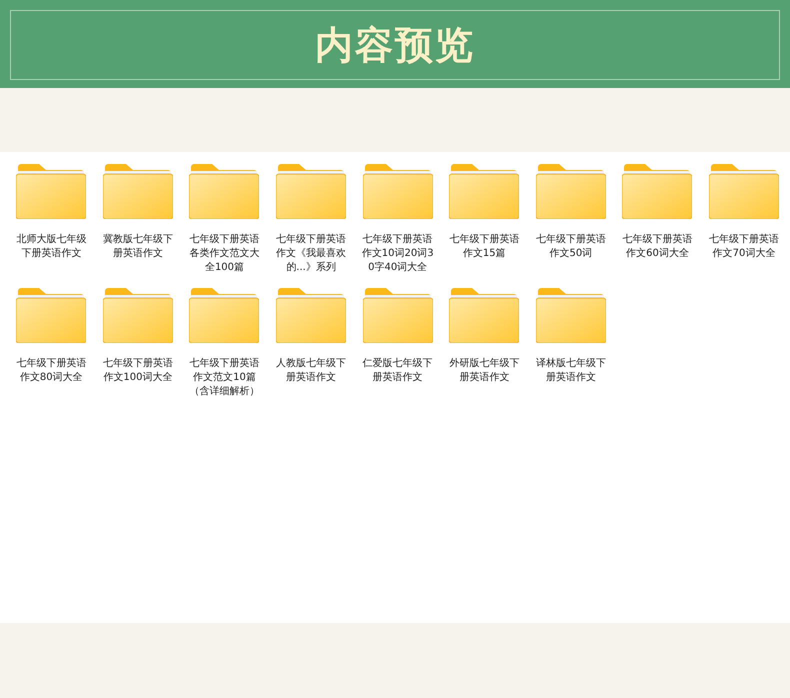 This screenshot has height=698, width=790. What do you see at coordinates (311, 254) in the screenshot?
I see `folder-name: 七年级下册英语作文《我最喜欢的...》系列` at bounding box center [311, 254].